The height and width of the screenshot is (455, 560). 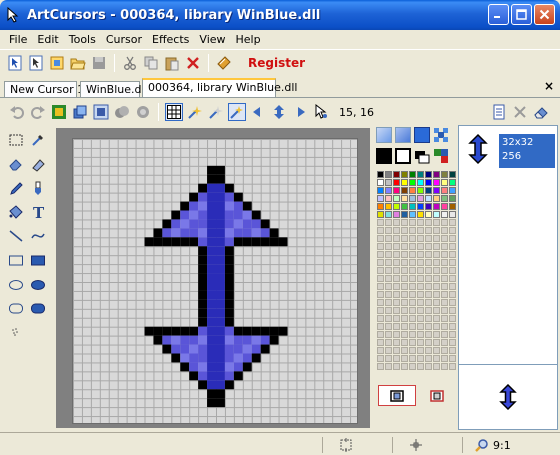 What do you see at coordinates (114, 89) in the screenshot?
I see `tab-winblue-dll: WinBlue.dll` at bounding box center [114, 89].